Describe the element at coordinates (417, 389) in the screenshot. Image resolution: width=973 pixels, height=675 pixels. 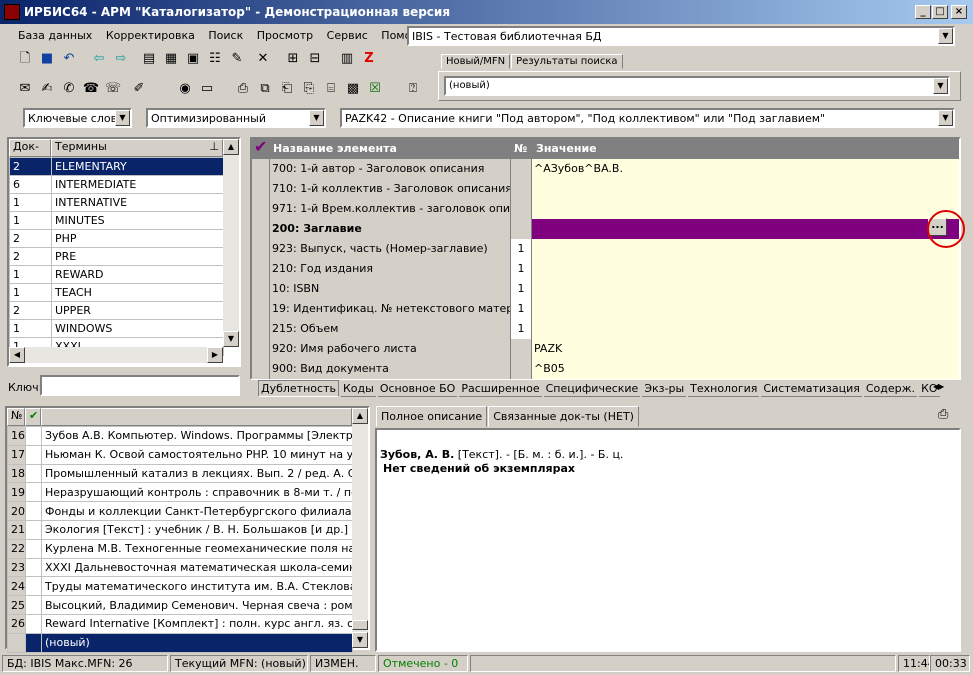
I see `editor-tab: Основное БО` at that location.